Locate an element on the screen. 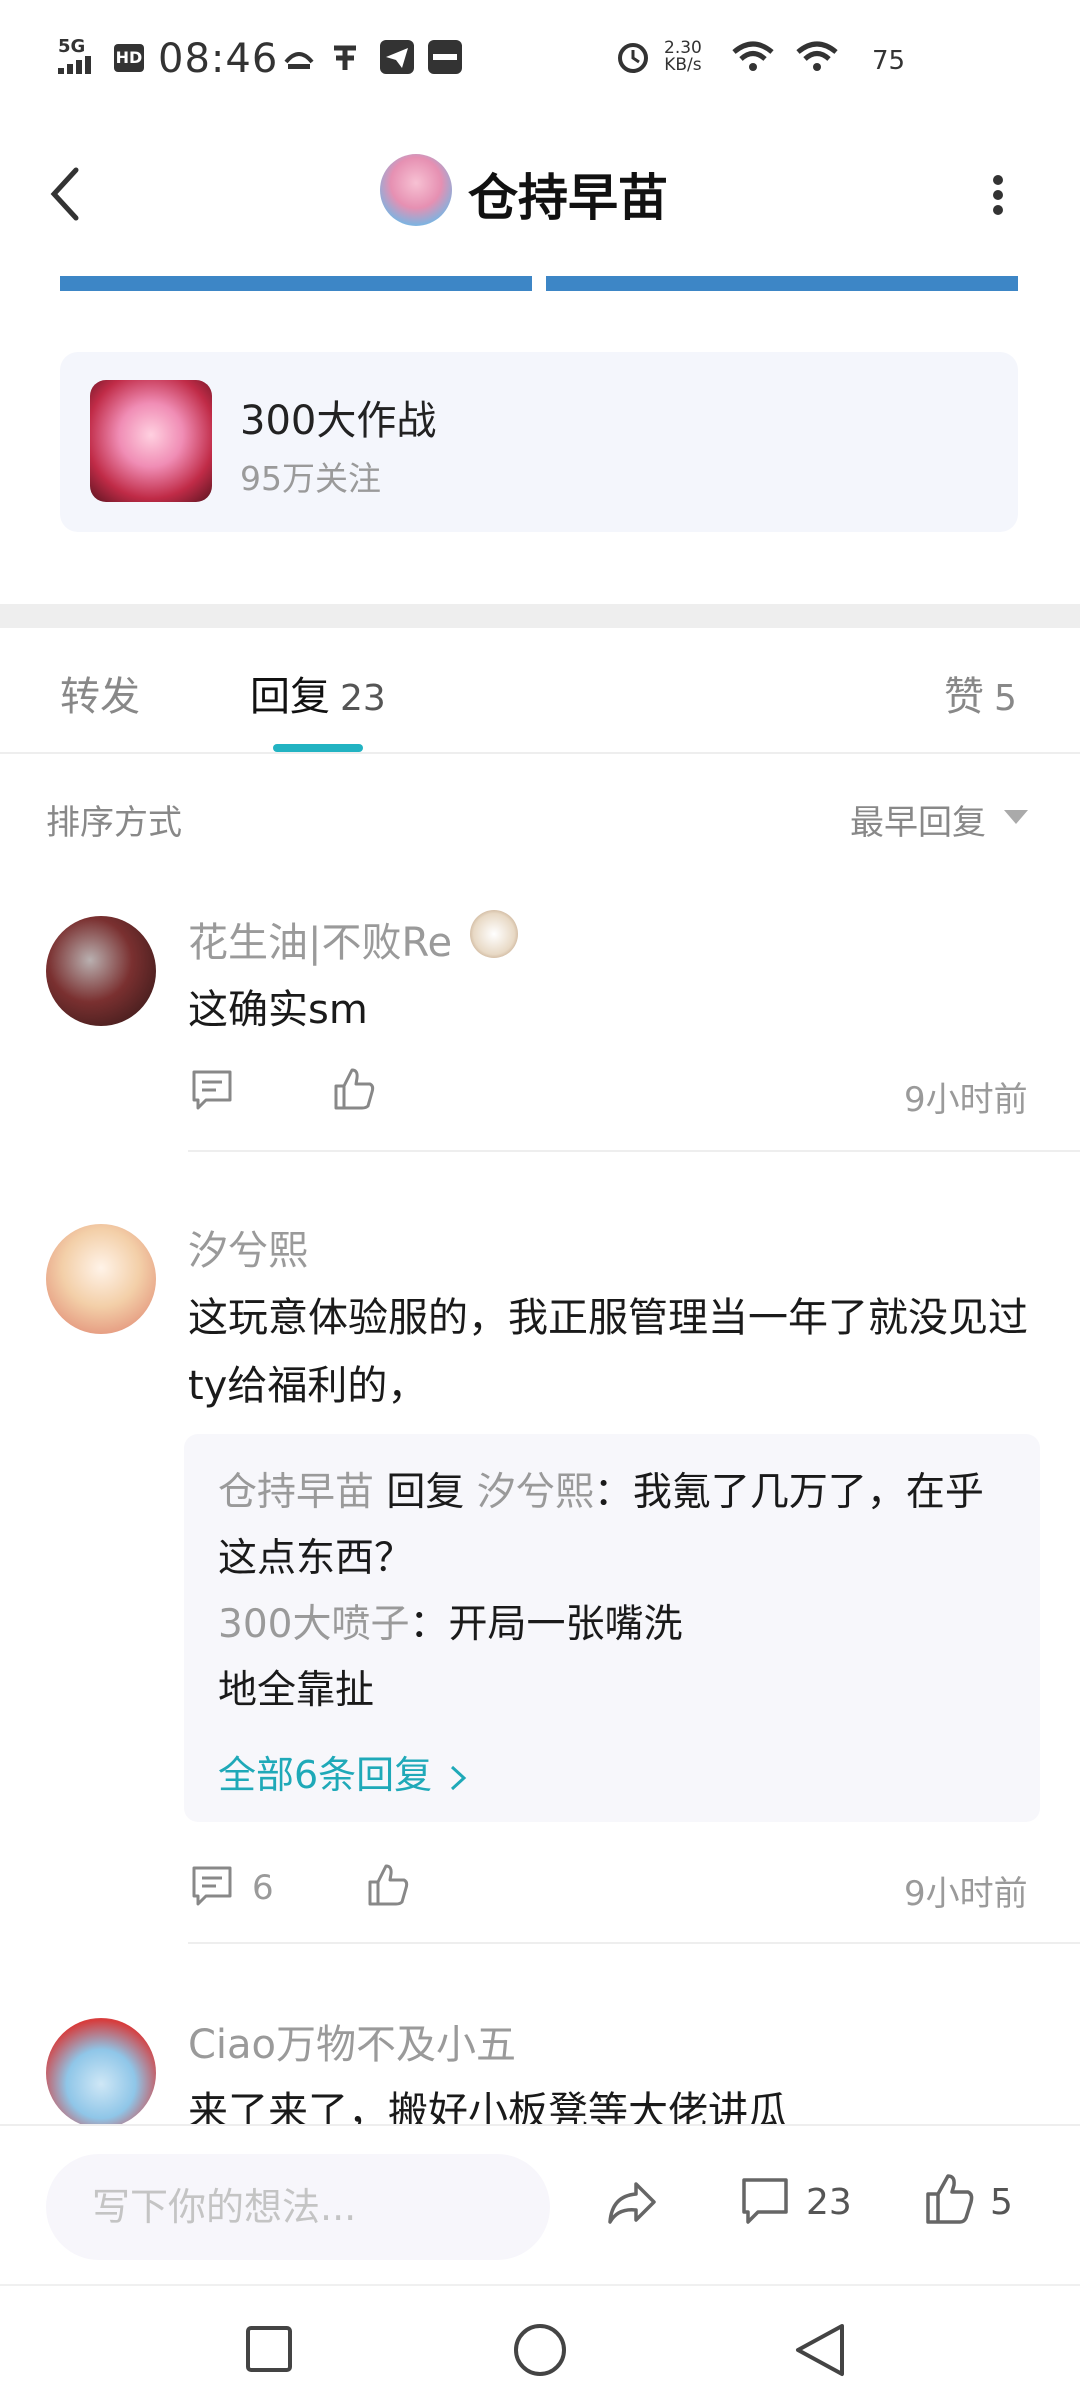 The image size is (1080, 2408). tab-replies-label: 回复 is located at coordinates (290, 697).